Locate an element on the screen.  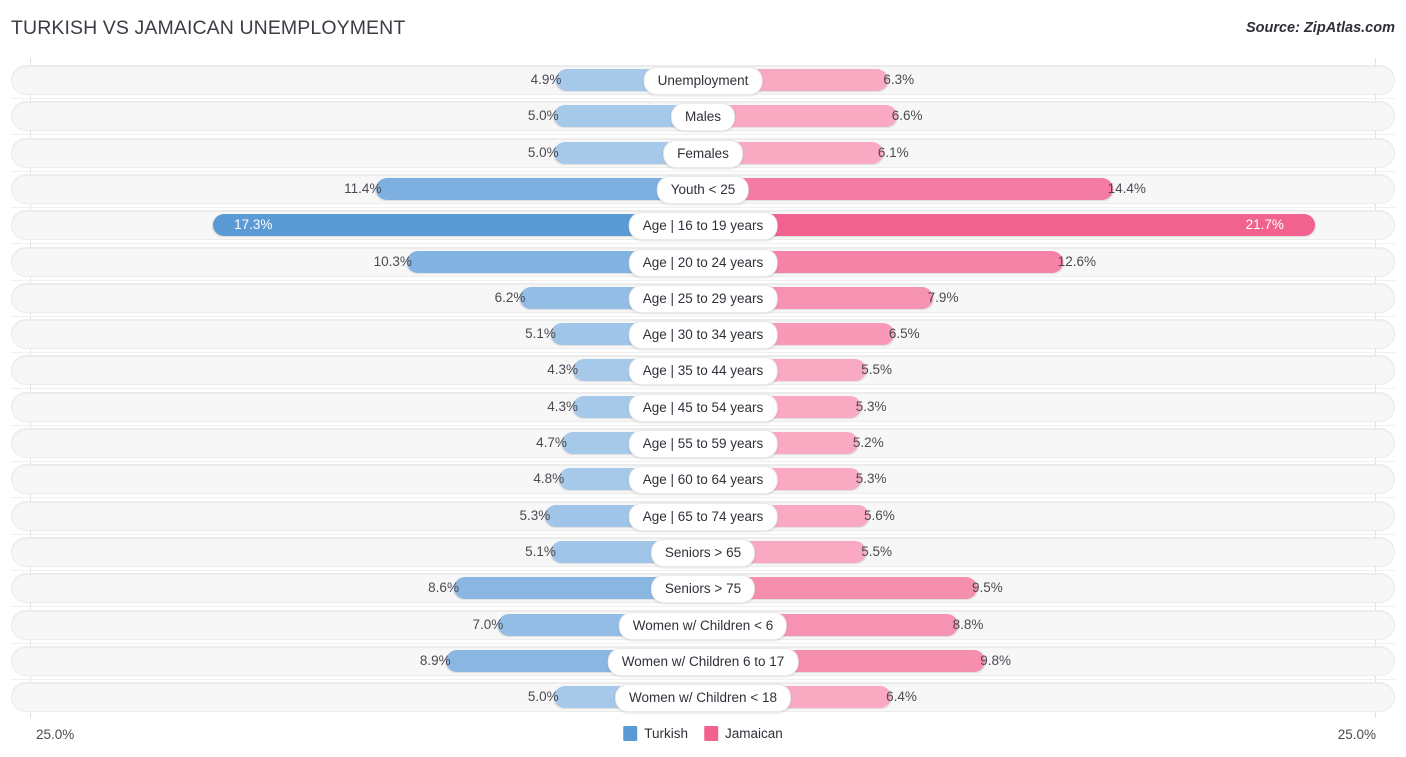
value-label-jamaican: 9.5% is located at coordinates (987, 587).